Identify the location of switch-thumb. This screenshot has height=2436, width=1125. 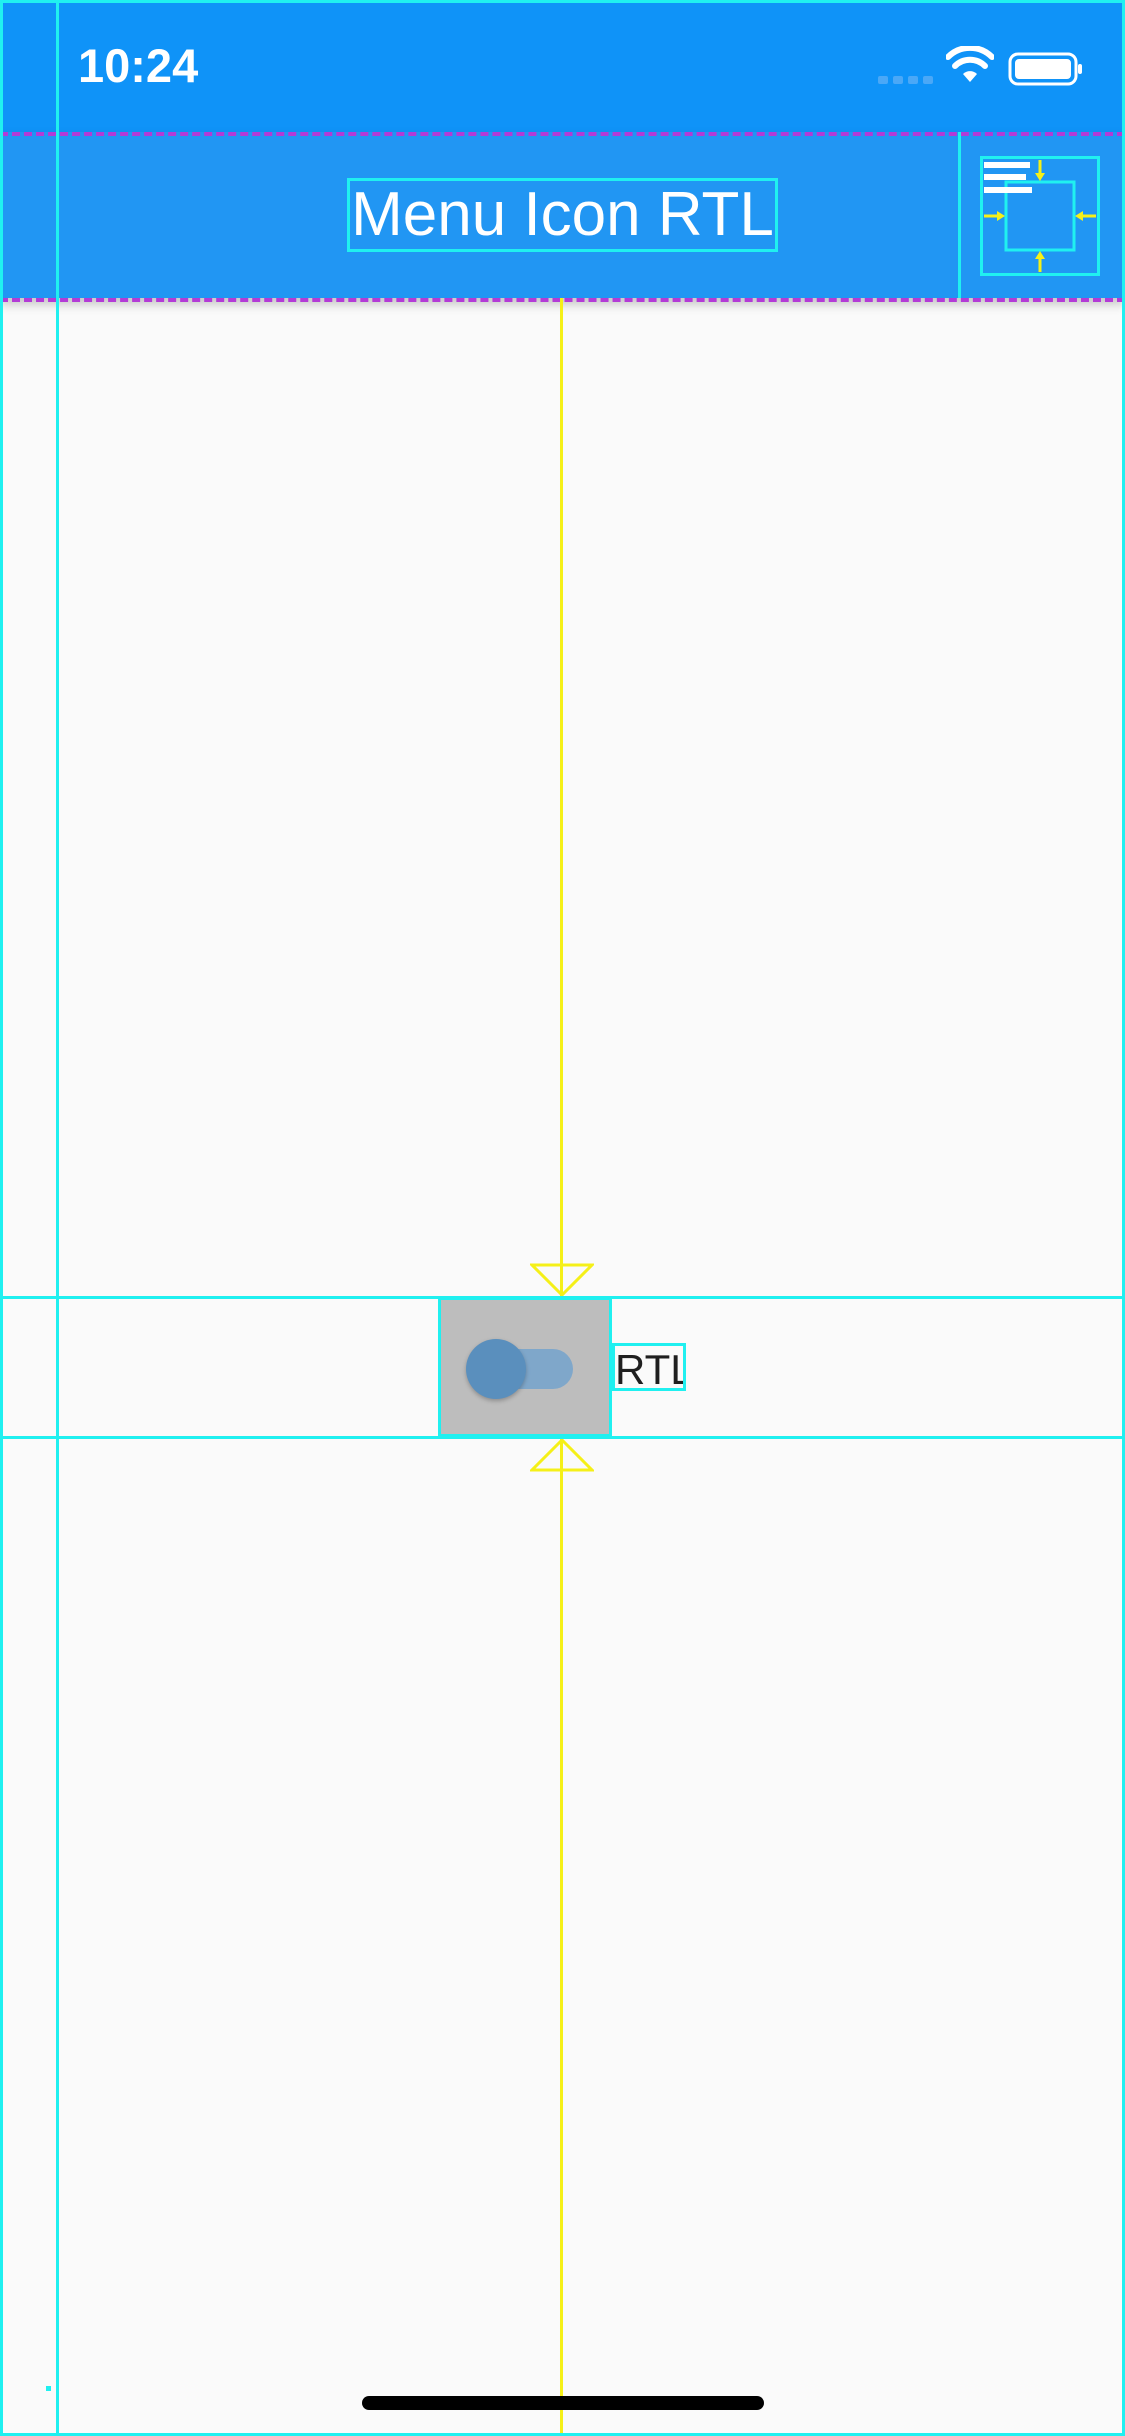
(496, 1369).